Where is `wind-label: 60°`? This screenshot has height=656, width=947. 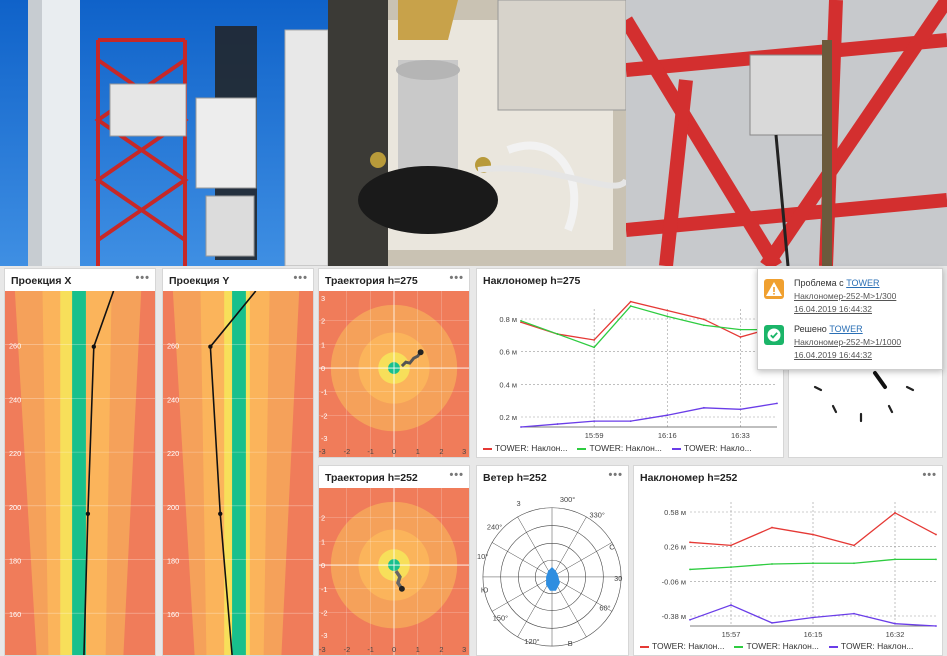 wind-label: 60° is located at coordinates (604, 608).